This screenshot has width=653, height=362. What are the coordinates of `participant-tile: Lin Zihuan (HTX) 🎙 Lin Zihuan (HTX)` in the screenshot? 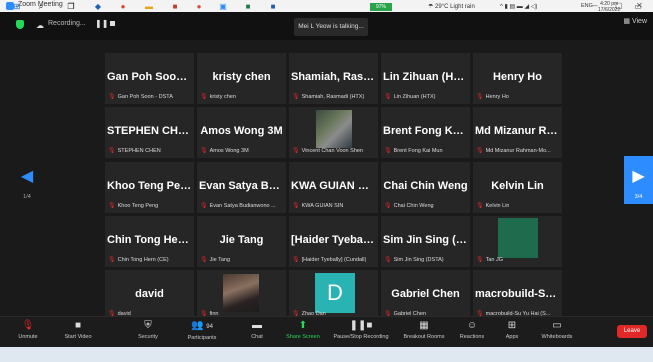 It's located at (425, 78).